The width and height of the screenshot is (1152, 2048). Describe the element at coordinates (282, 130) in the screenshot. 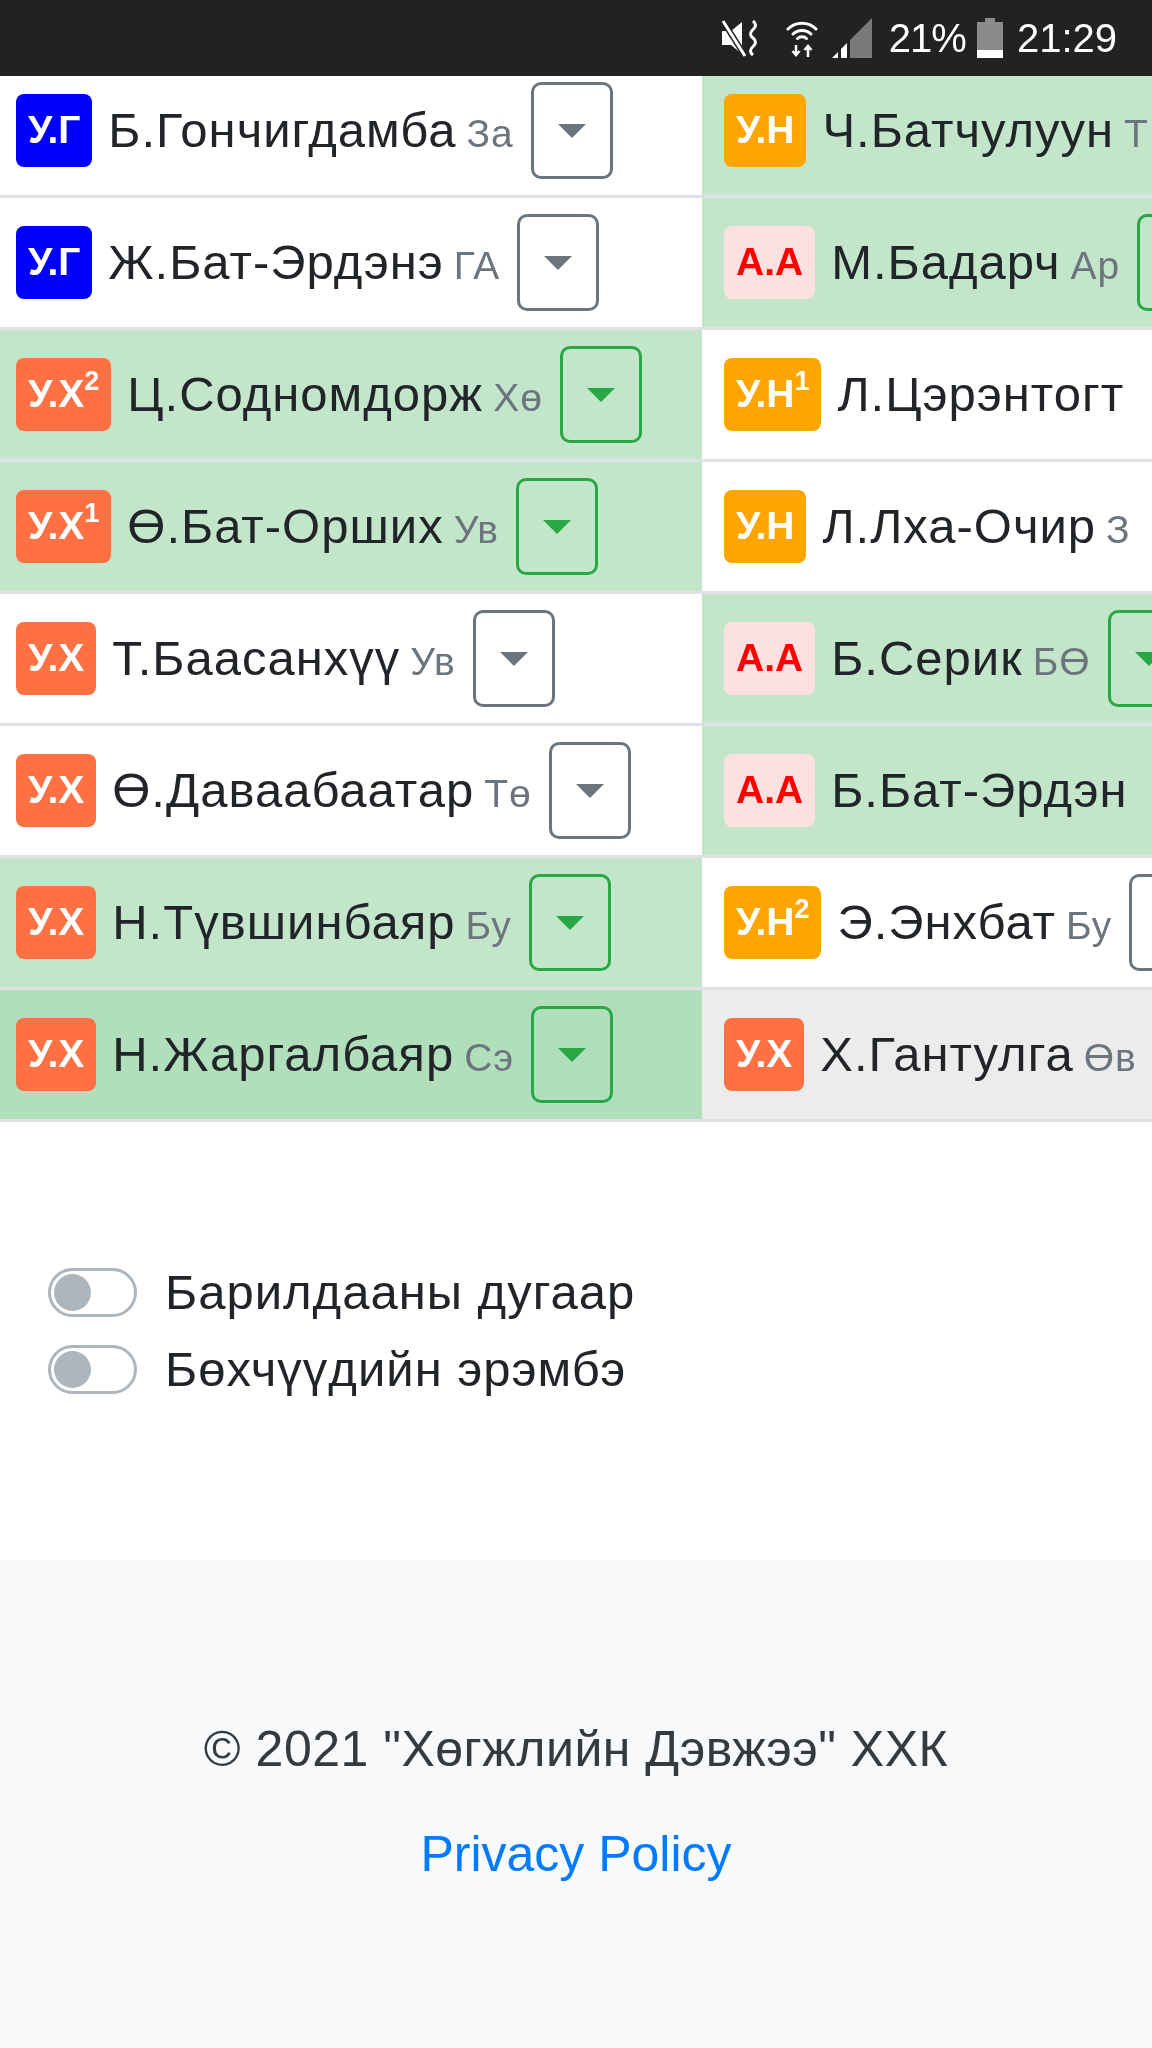

I see `wrestler-name: Б.Гончигдамба` at that location.